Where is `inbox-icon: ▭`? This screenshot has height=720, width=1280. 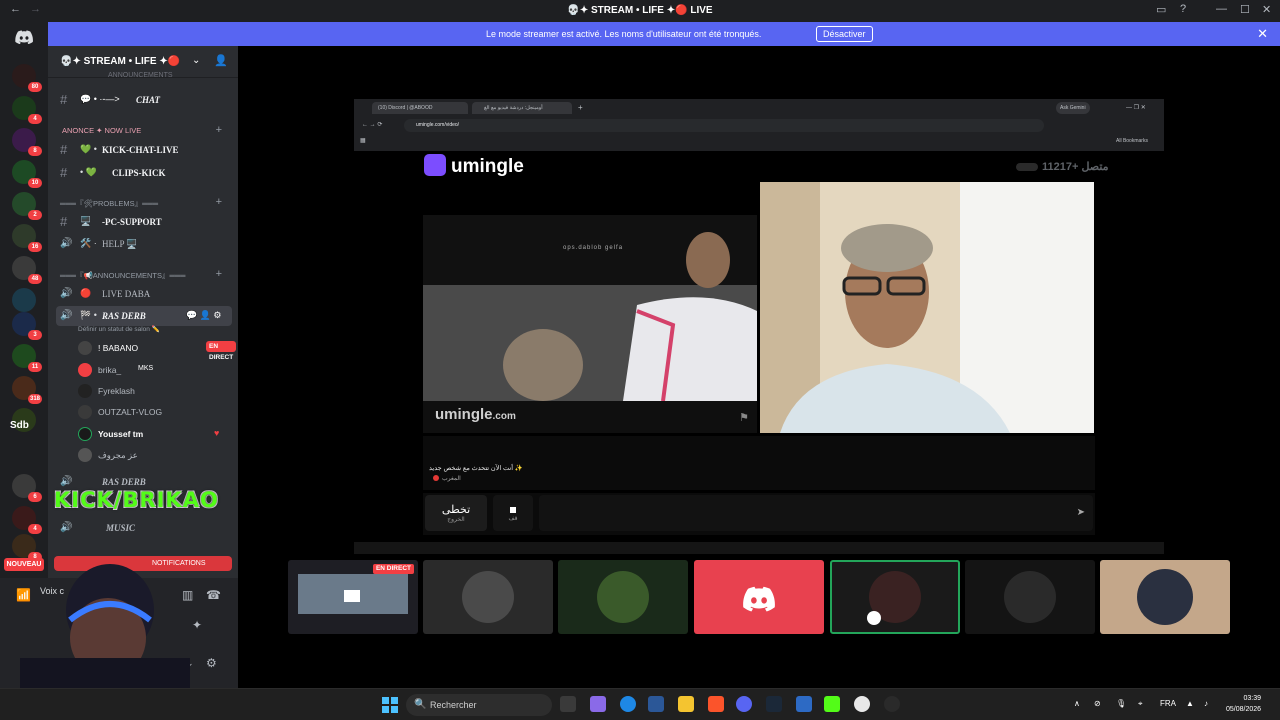
inbox-icon: ▭ is located at coordinates (1161, 9).